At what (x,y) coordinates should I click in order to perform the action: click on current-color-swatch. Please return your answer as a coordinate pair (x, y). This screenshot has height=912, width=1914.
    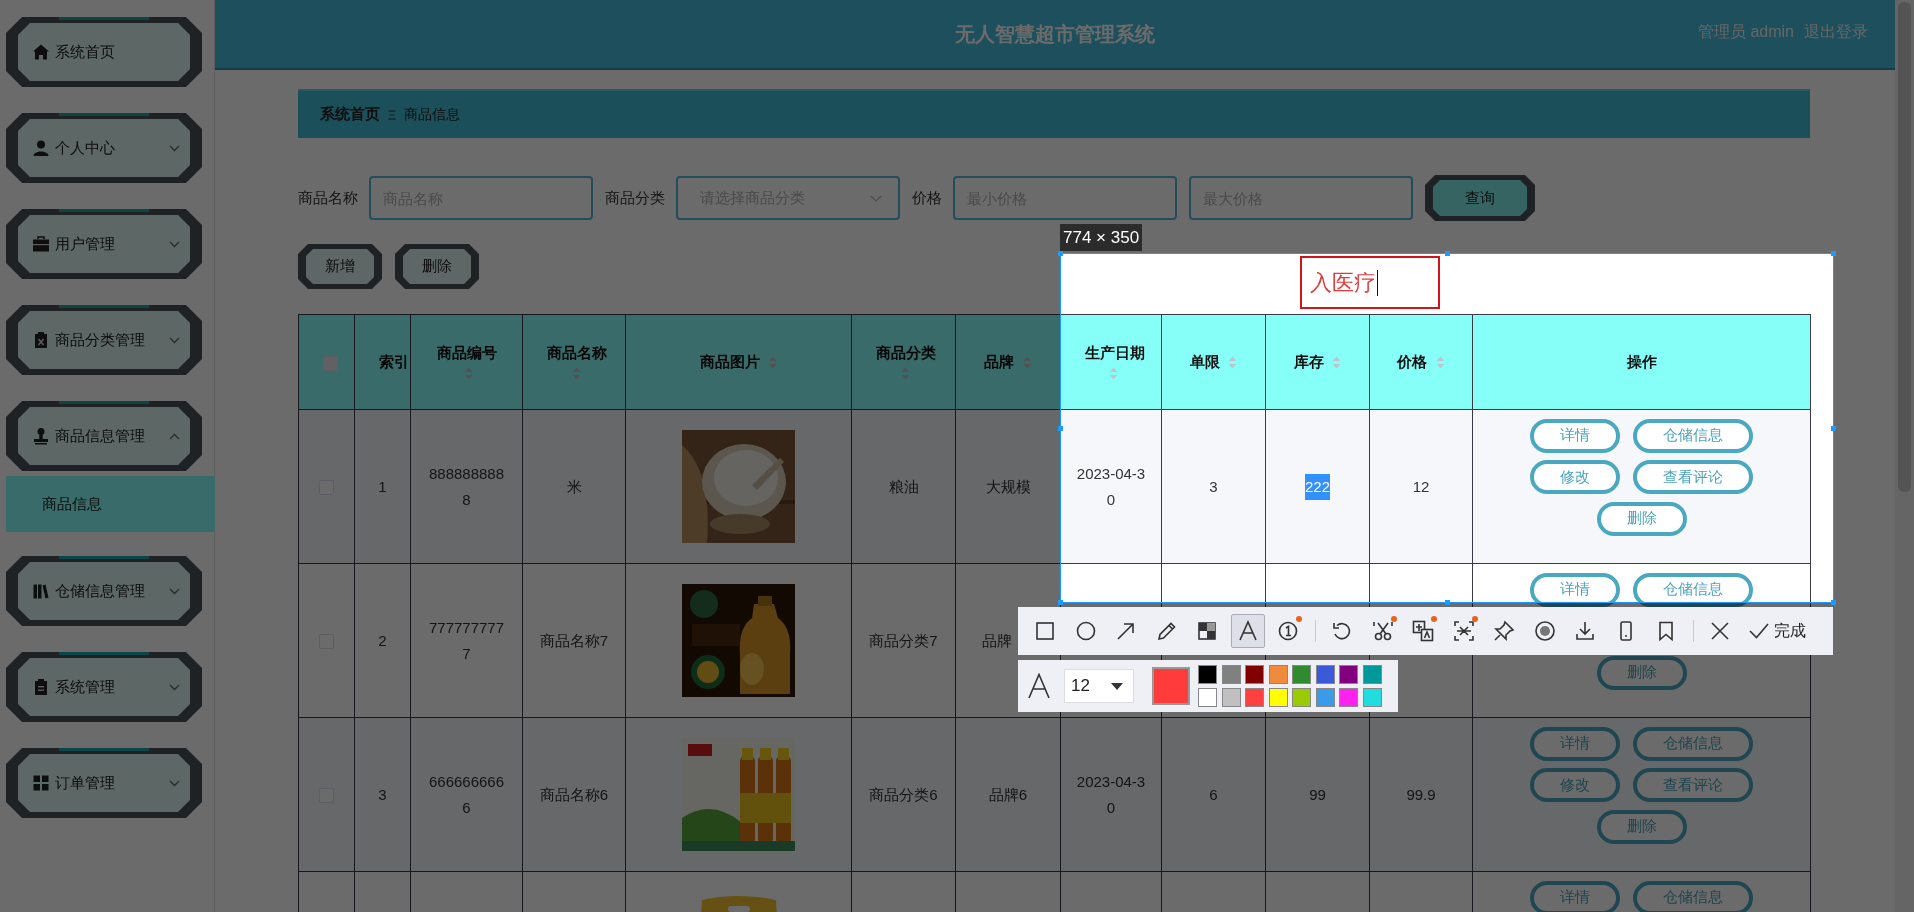
    Looking at the image, I should click on (1171, 686).